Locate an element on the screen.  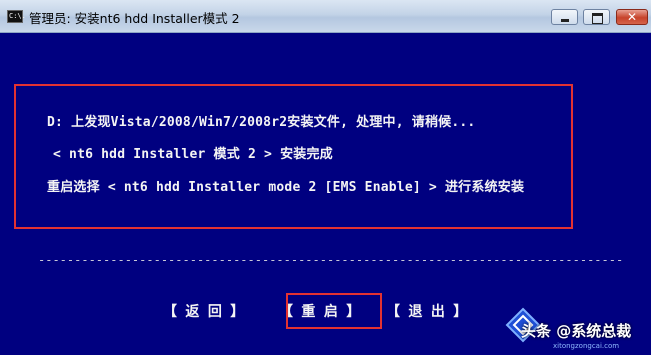
console-icon: C:\. is located at coordinates (16, 16).